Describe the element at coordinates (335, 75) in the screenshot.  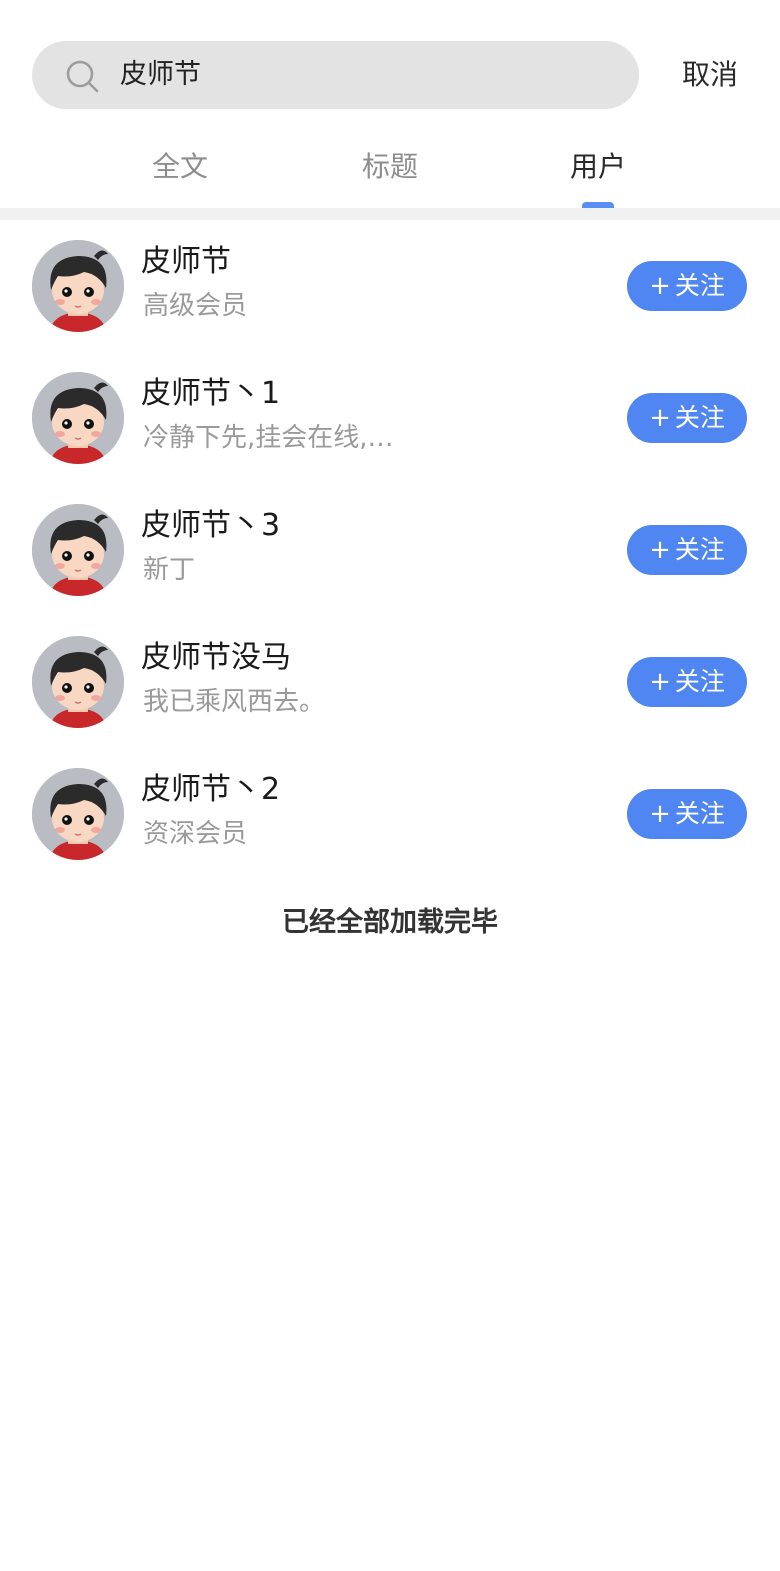
I see `search-input: 皮师节` at that location.